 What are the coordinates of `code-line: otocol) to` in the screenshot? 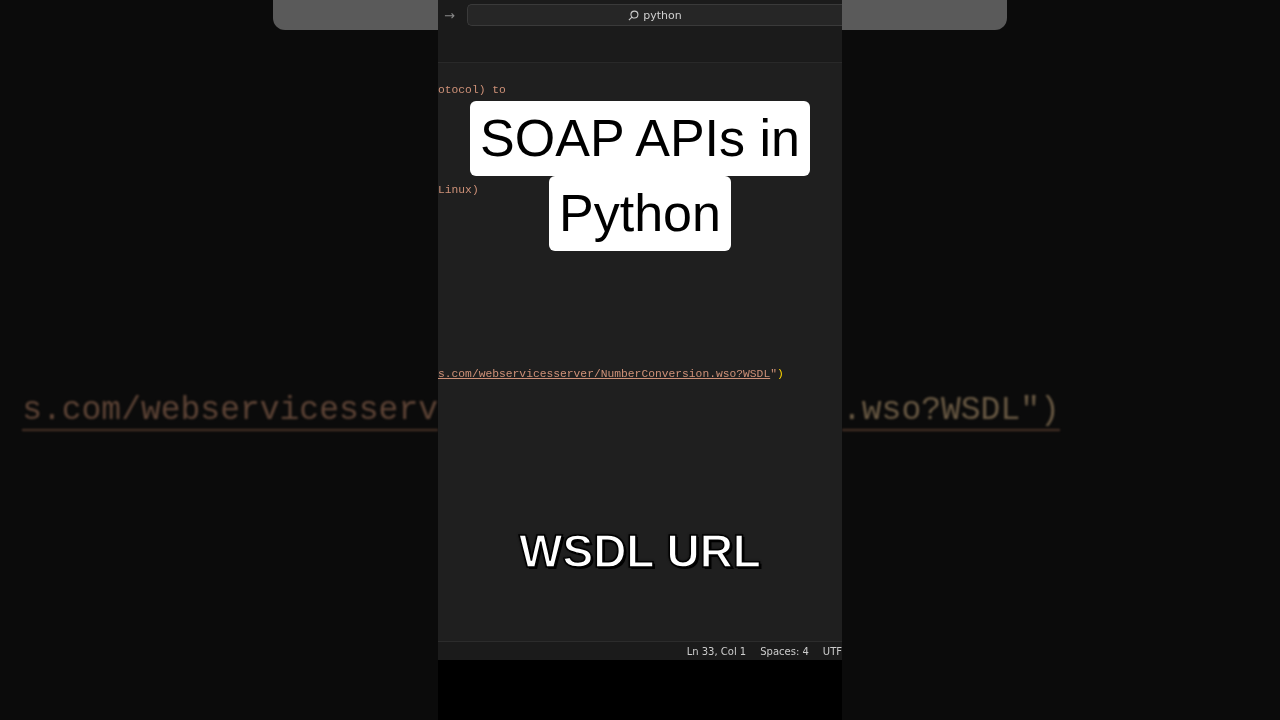 It's located at (472, 90).